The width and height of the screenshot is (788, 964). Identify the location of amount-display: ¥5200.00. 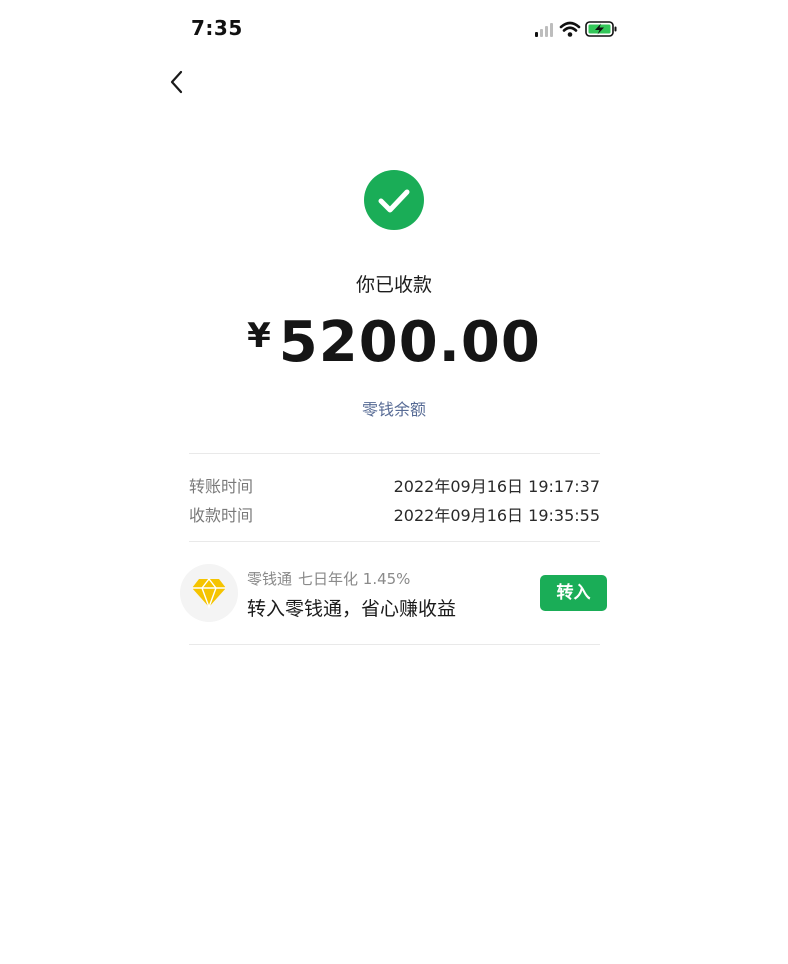
(394, 342).